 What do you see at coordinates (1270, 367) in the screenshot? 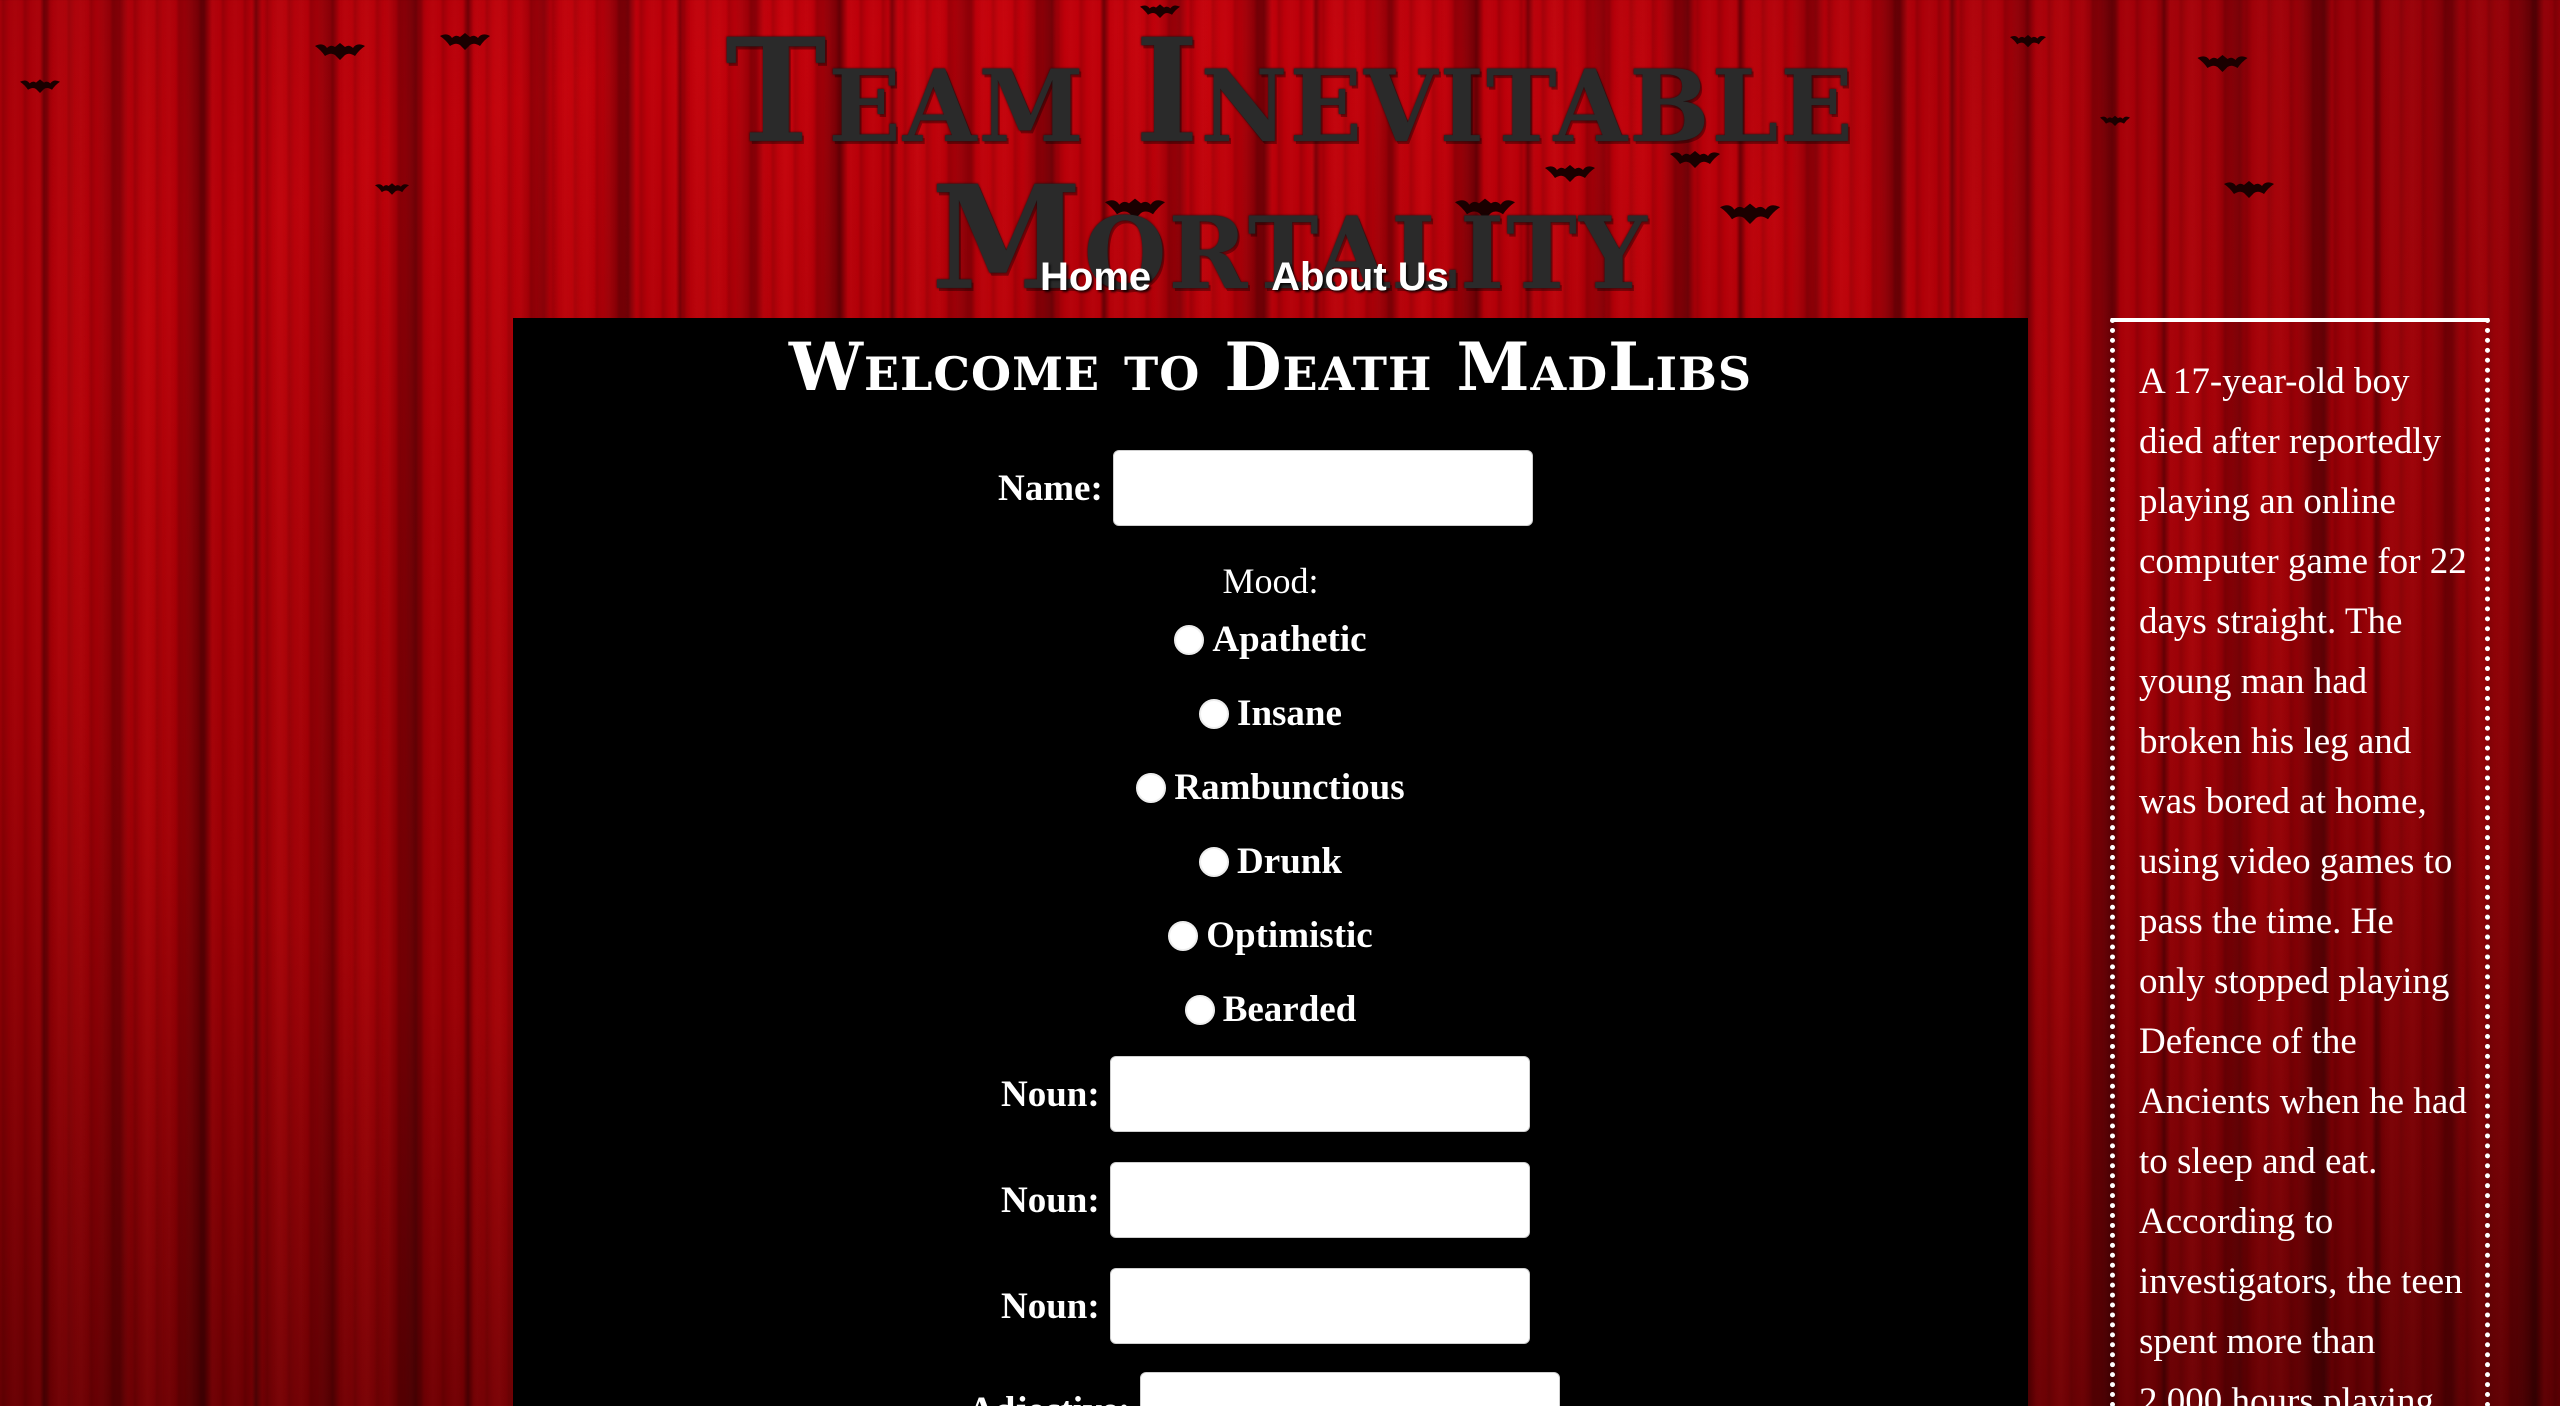
I see `page-title: Welcome to Death MadLibs` at bounding box center [1270, 367].